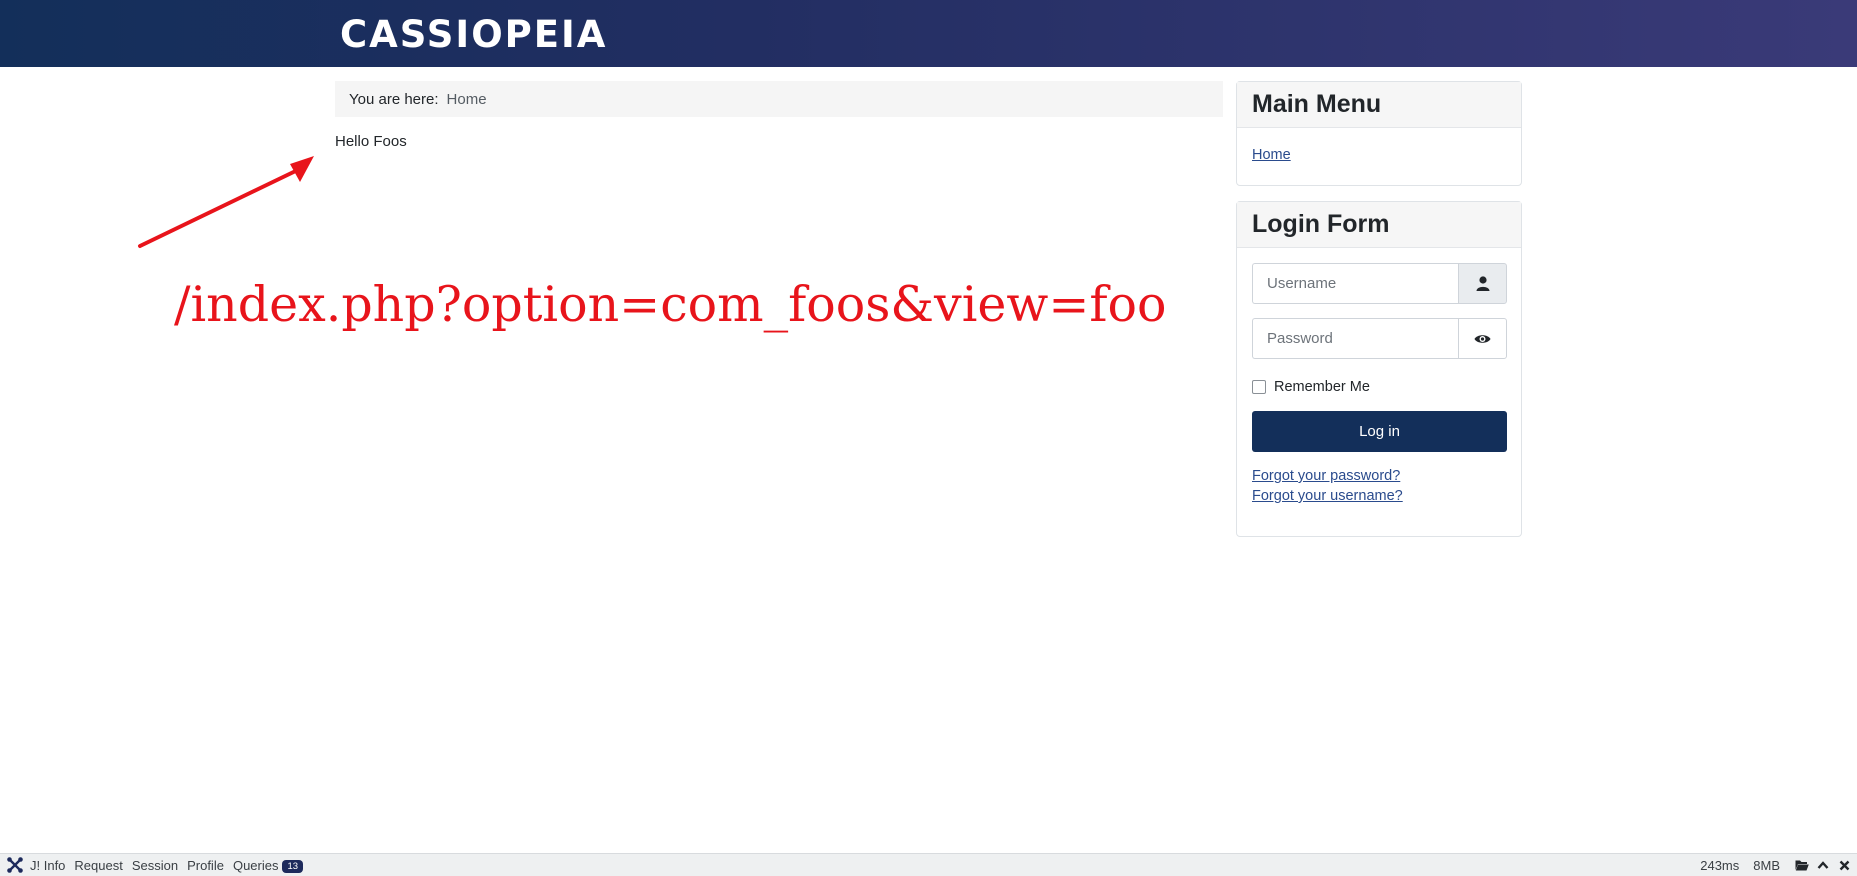  Describe the element at coordinates (155, 865) in the screenshot. I see `debug-tab-session: Session` at that location.